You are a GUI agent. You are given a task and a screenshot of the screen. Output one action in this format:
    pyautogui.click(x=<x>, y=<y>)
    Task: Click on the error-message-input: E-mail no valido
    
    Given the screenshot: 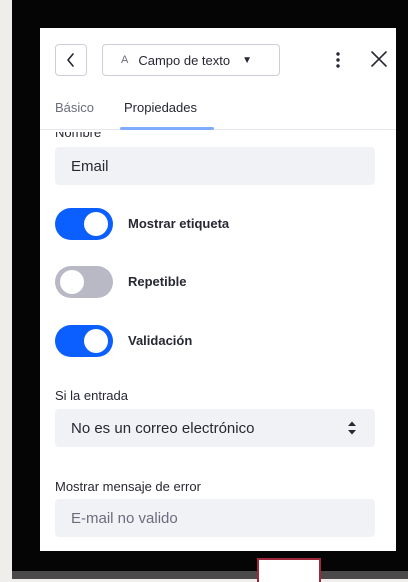 What is the action you would take?
    pyautogui.click(x=215, y=518)
    